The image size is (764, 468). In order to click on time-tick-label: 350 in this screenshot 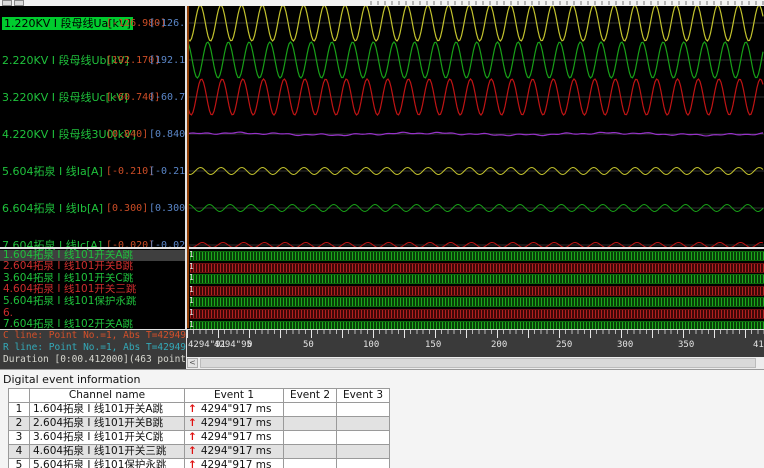, I will do `click(686, 345)`.